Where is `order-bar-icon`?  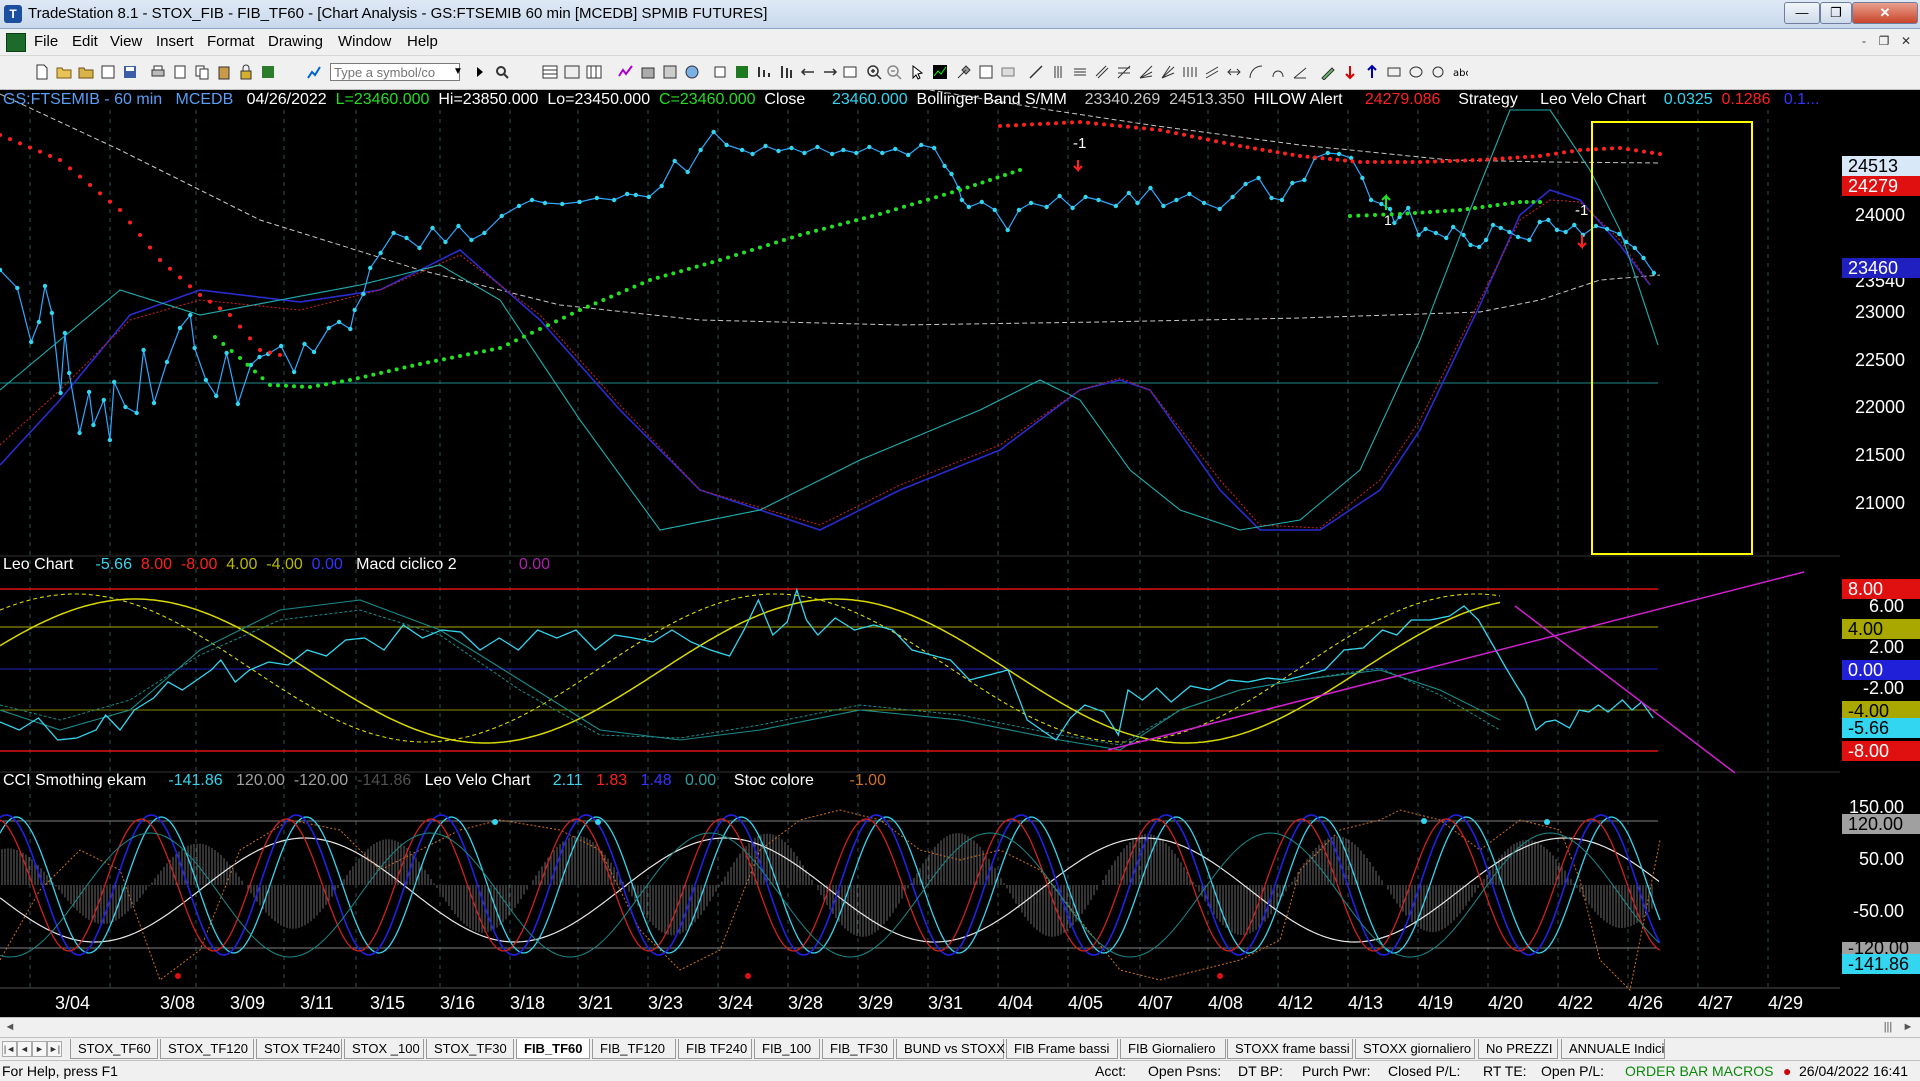
order-bar-icon is located at coordinates (1008, 72).